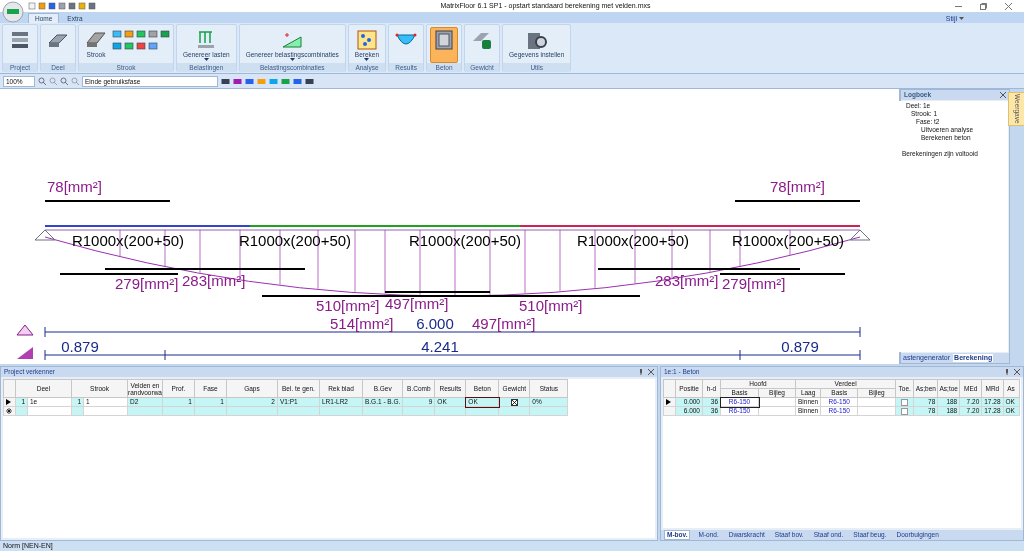 This screenshot has height=551, width=1024. What do you see at coordinates (983, 6) in the screenshot?
I see `restore-icon` at bounding box center [983, 6].